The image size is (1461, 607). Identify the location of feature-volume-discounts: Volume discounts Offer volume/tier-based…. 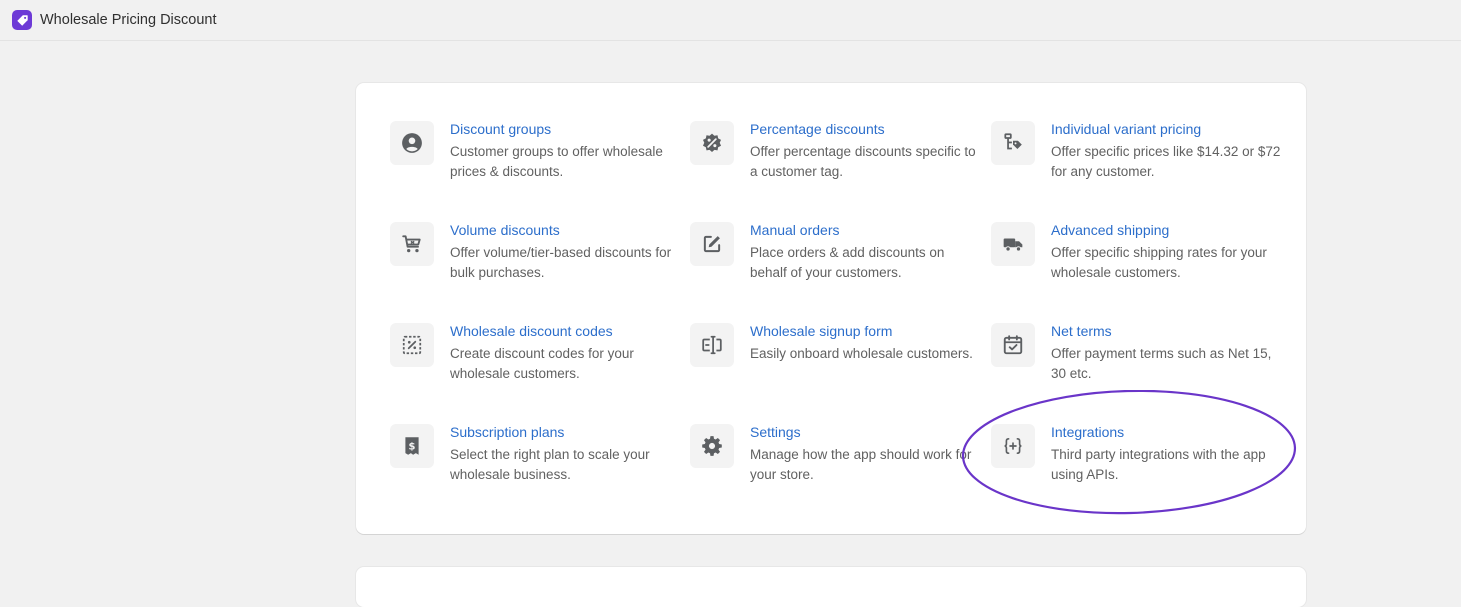
(535, 257).